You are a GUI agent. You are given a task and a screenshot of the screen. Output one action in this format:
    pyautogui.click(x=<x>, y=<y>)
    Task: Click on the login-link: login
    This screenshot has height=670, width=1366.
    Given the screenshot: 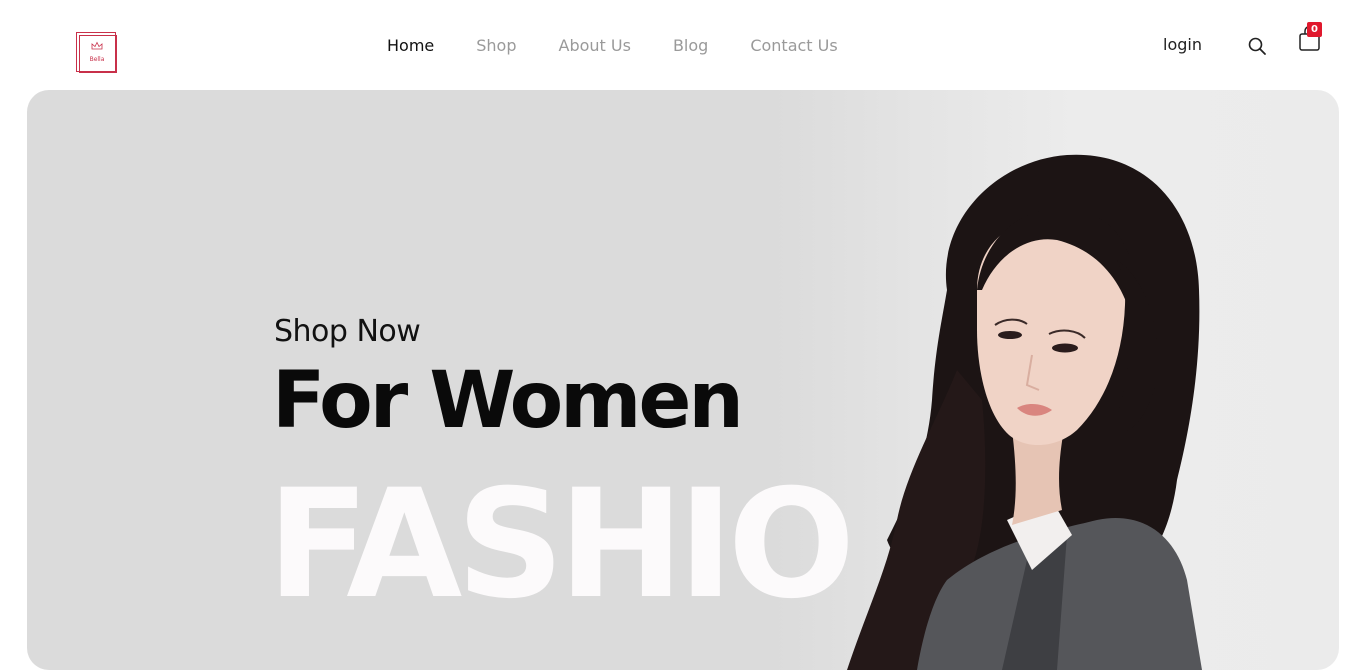 What is the action you would take?
    pyautogui.click(x=1182, y=44)
    